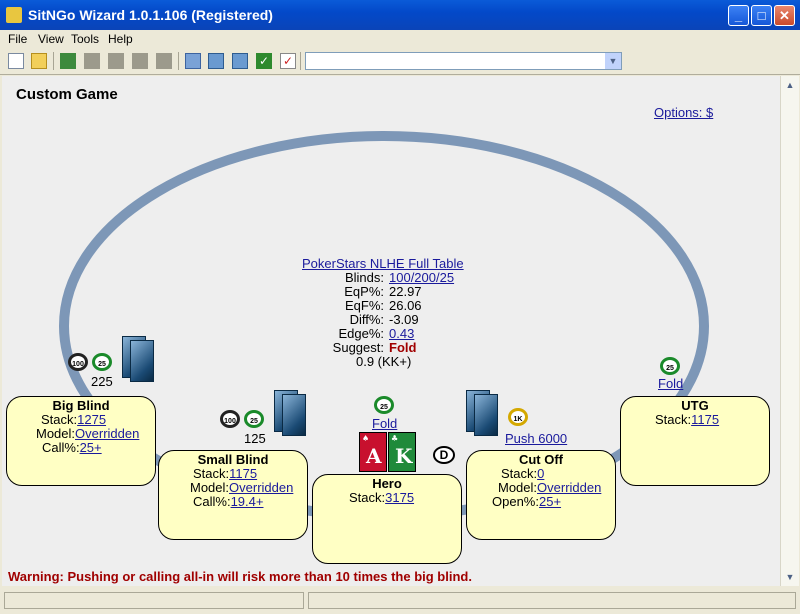 The width and height of the screenshot is (800, 614). Describe the element at coordinates (264, 61) in the screenshot. I see `check-icon: ✓` at that location.